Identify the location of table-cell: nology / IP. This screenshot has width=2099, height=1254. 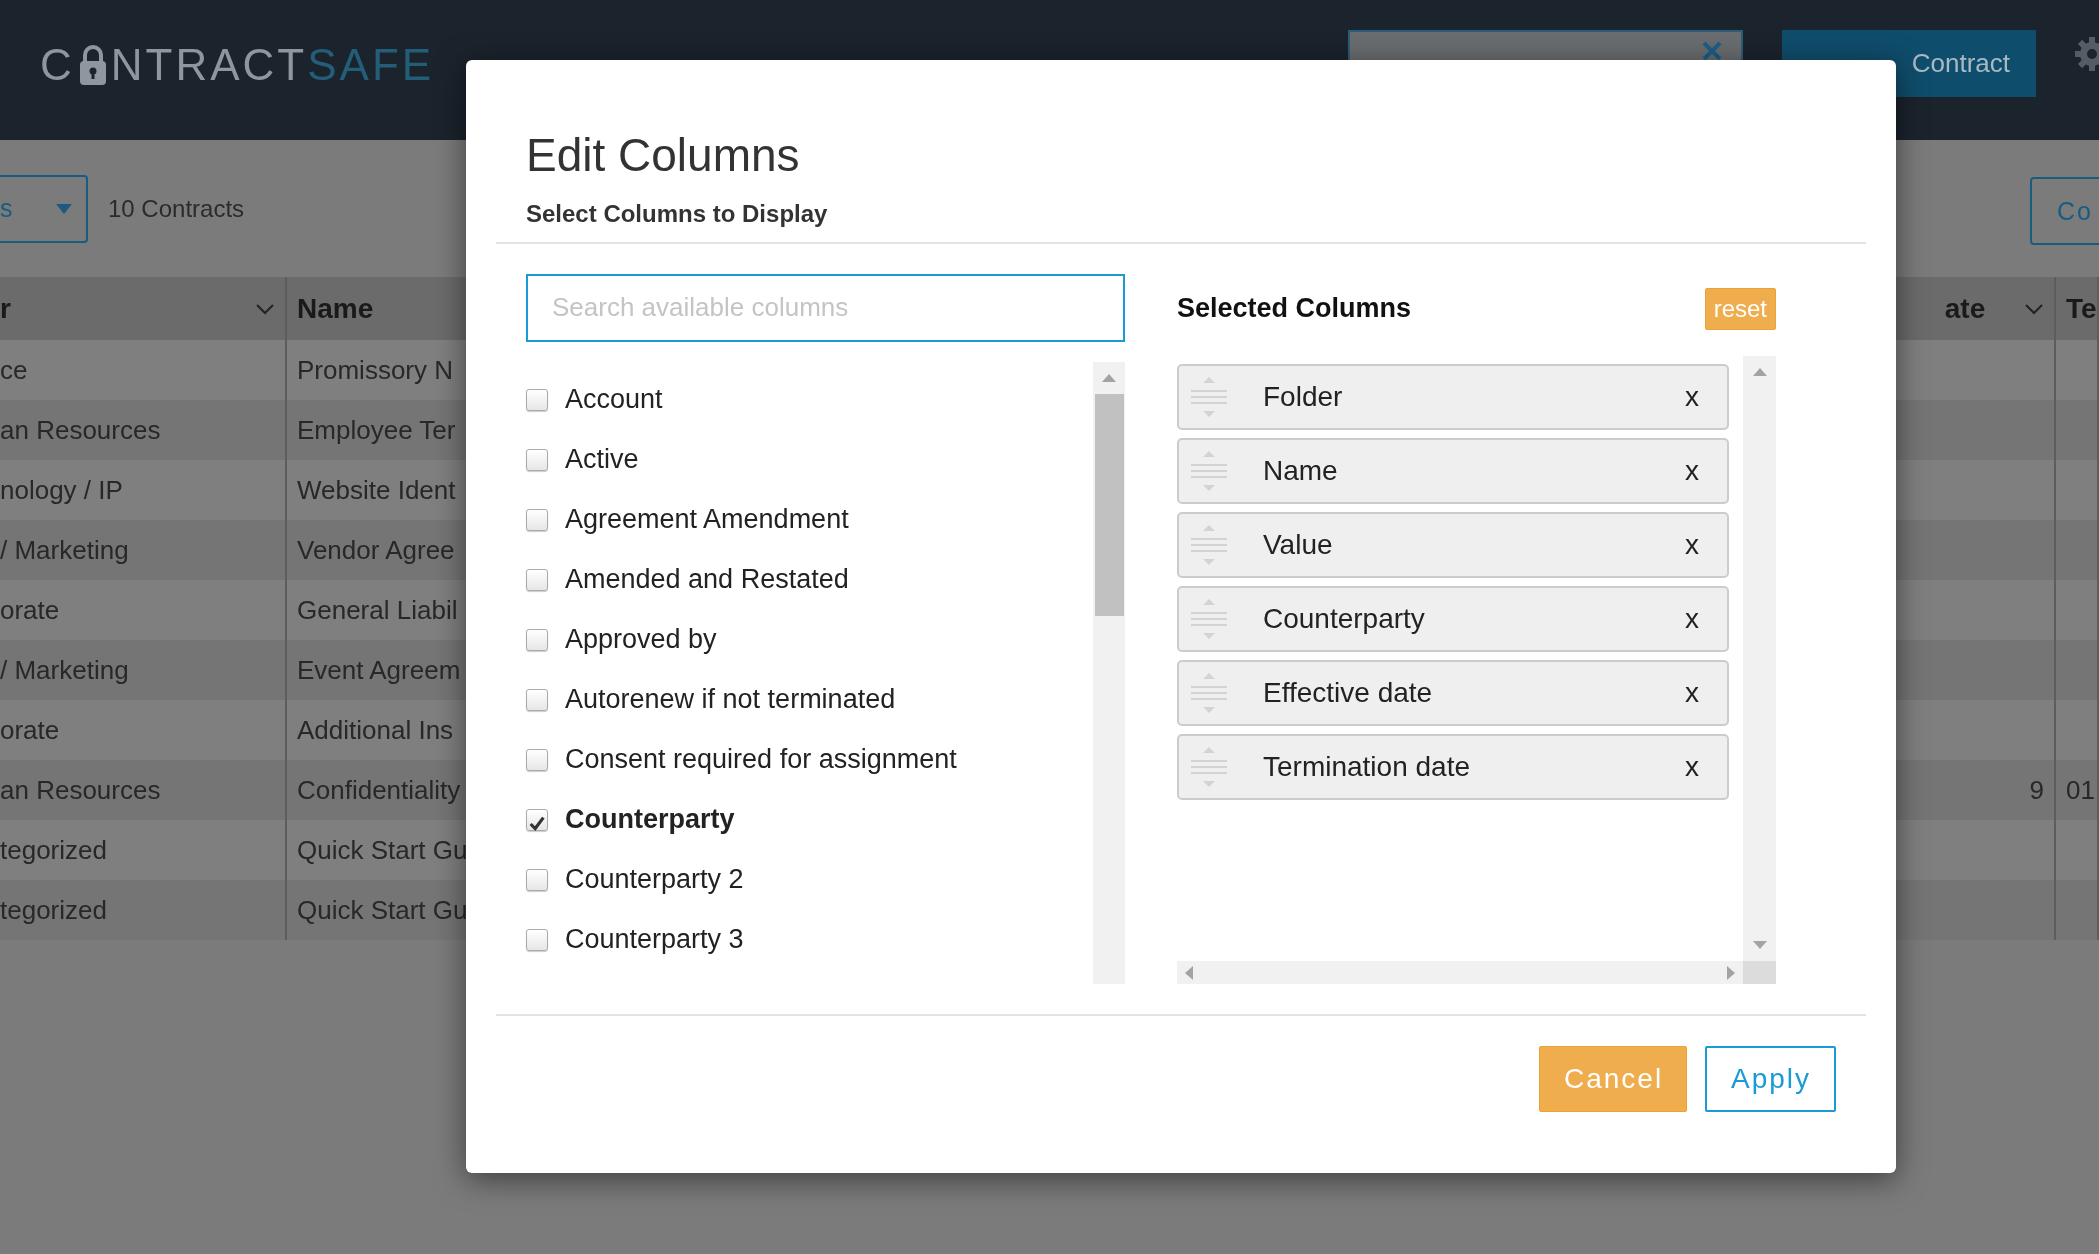
(143, 490).